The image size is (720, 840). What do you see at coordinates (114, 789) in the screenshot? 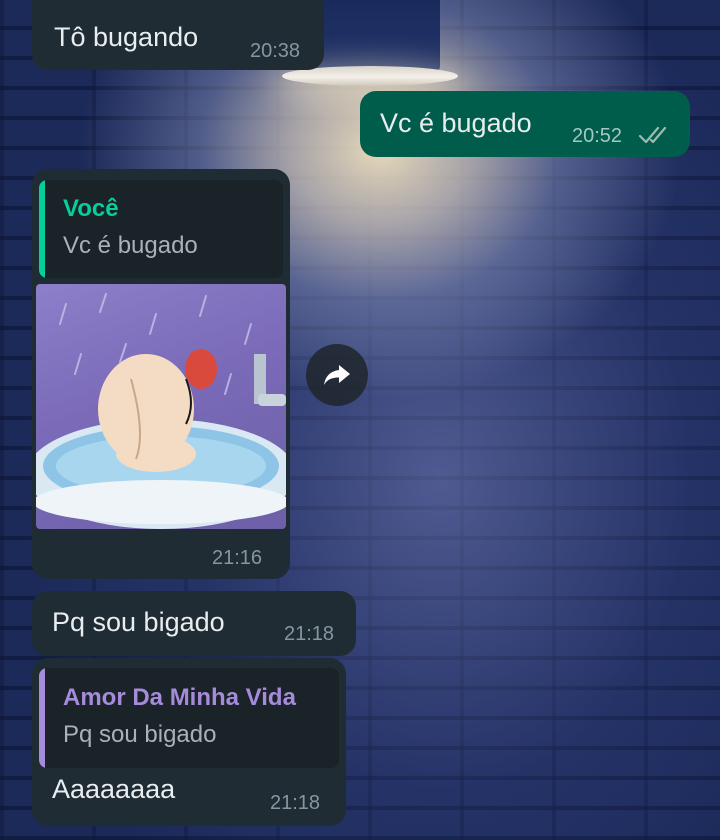
I see `message-text: Aaaaaaaa` at bounding box center [114, 789].